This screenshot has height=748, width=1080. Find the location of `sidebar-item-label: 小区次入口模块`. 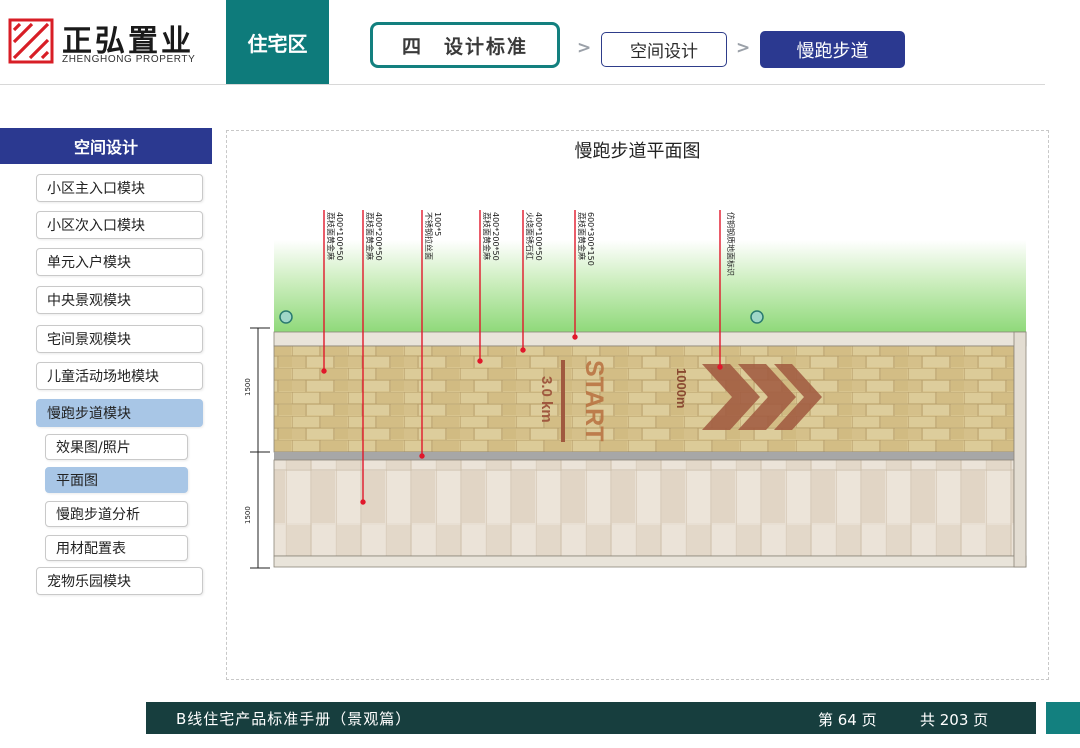

sidebar-item-label: 小区次入口模块 is located at coordinates (96, 226).